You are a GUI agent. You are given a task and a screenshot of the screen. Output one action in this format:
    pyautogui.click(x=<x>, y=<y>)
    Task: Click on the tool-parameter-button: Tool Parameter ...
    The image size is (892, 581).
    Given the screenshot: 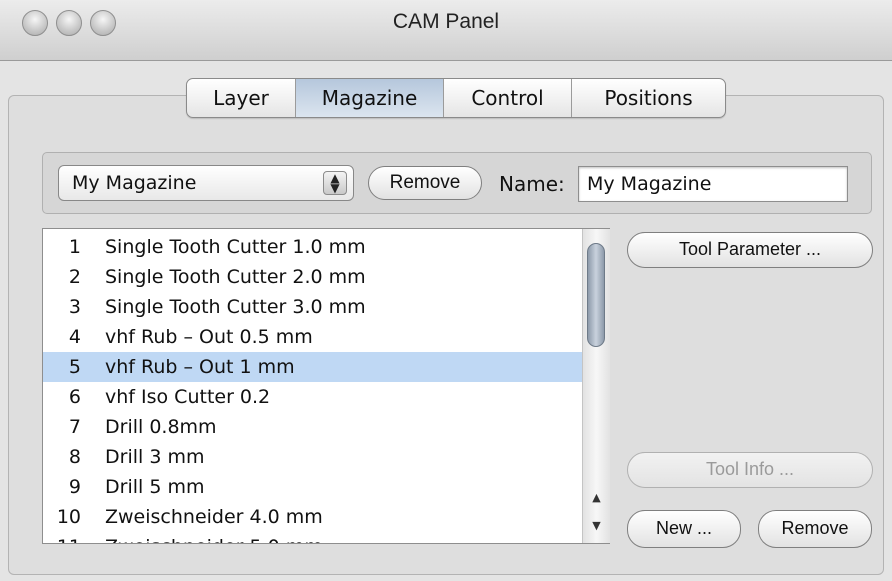 What is the action you would take?
    pyautogui.click(x=750, y=250)
    